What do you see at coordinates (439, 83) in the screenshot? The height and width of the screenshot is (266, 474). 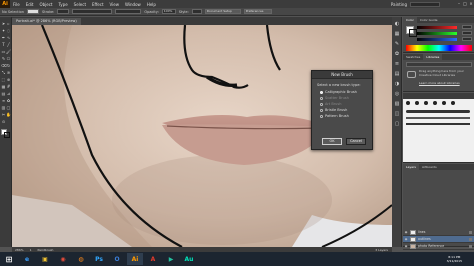 I see `learn-more-link: Learn more about Libraries` at bounding box center [439, 83].